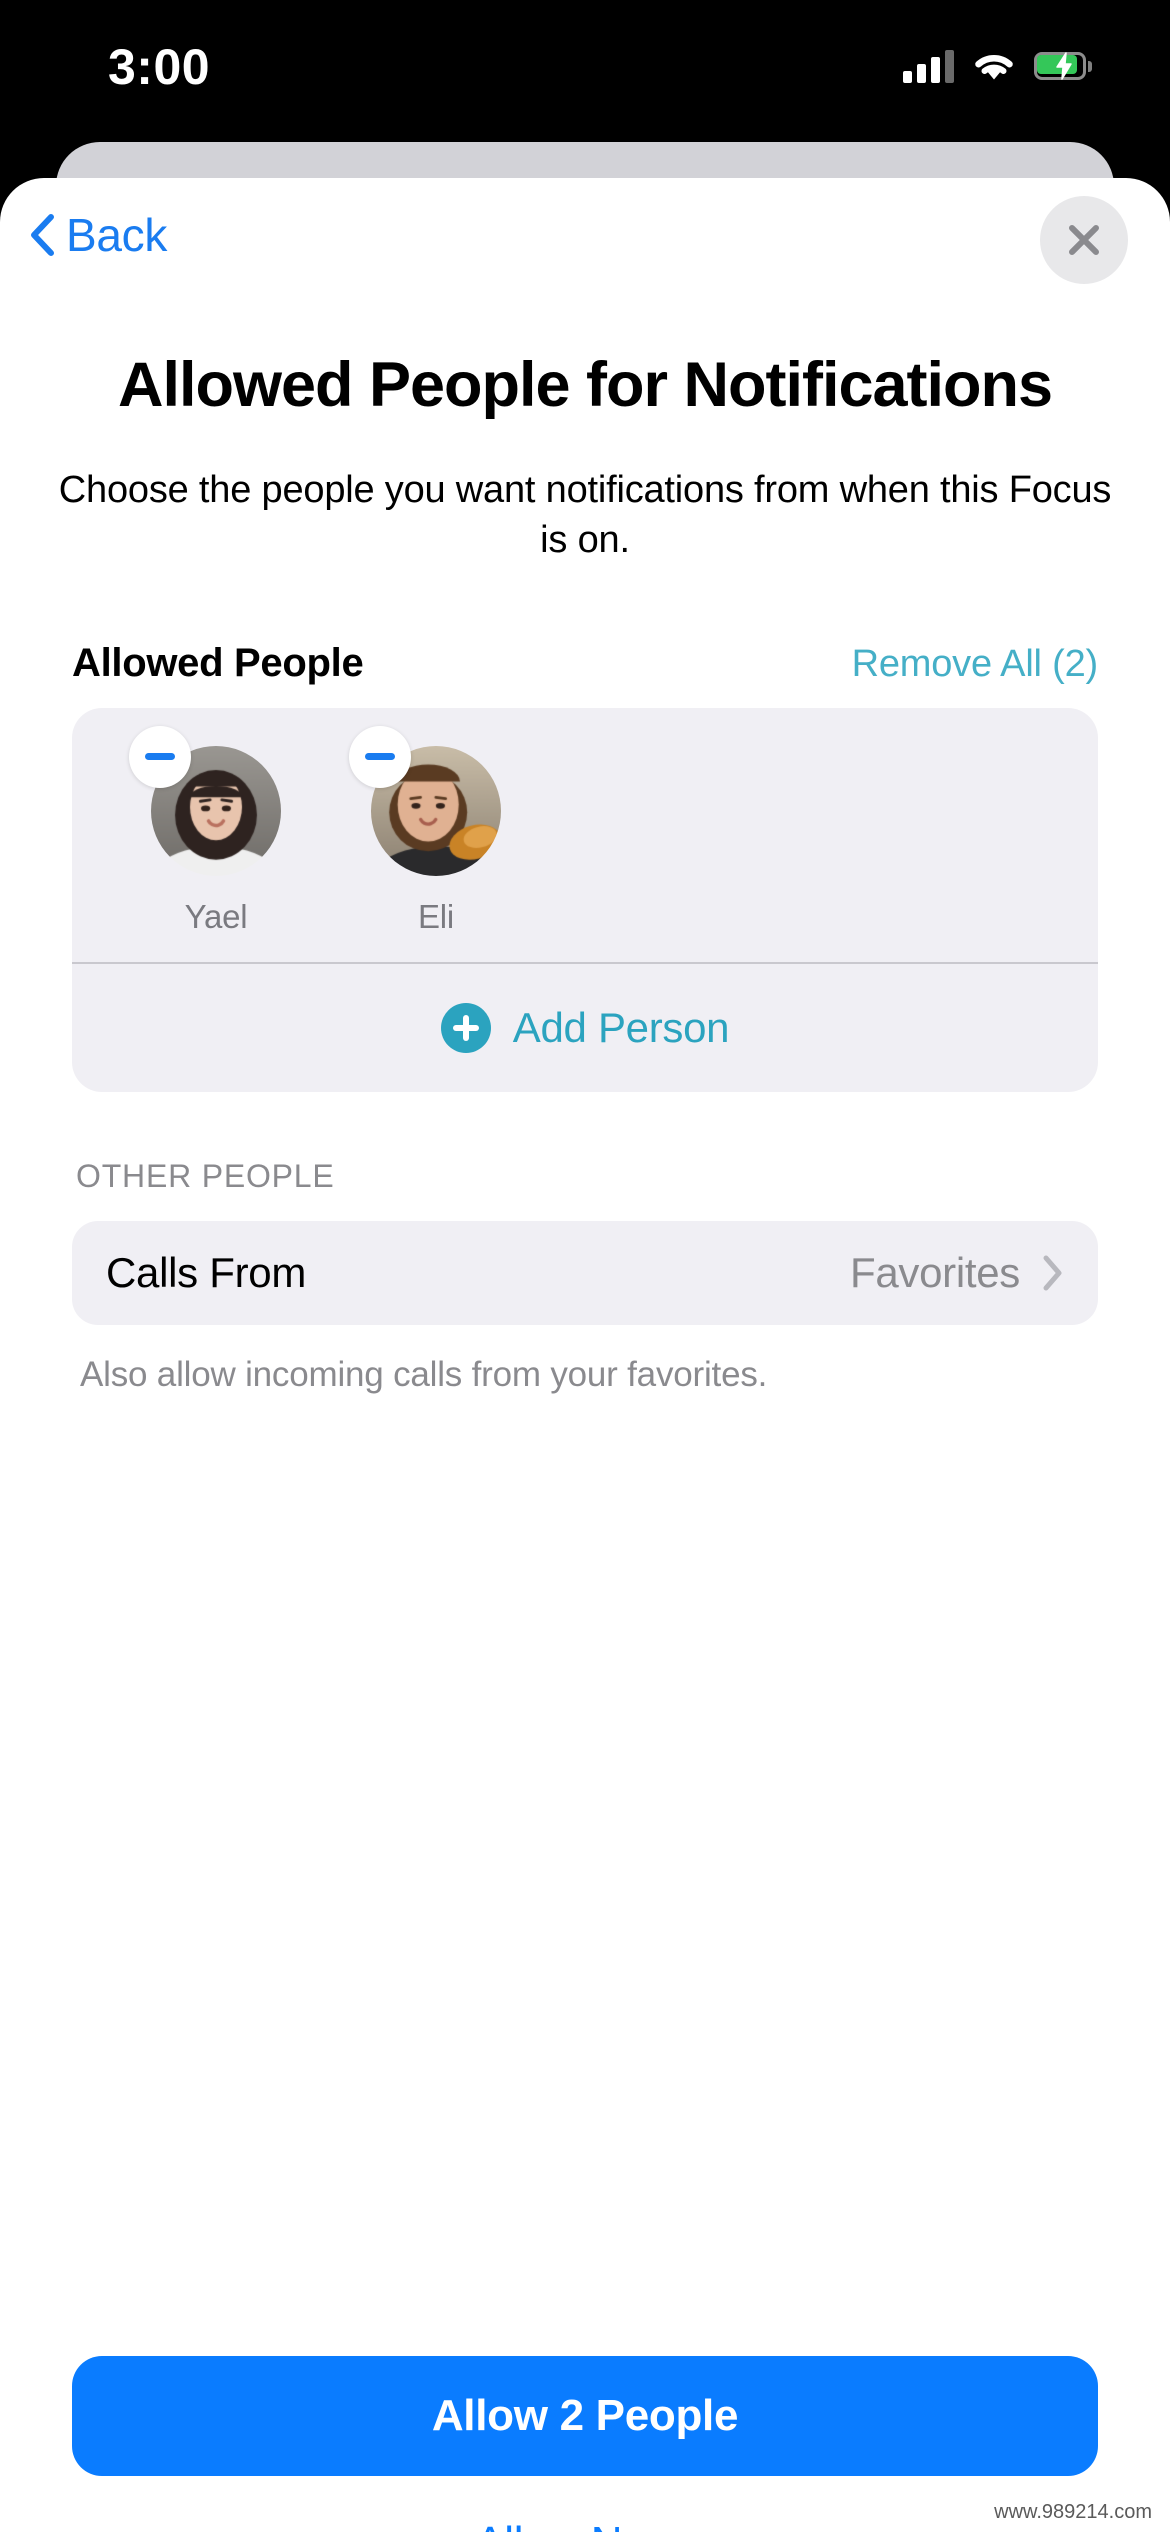  Describe the element at coordinates (159, 67) in the screenshot. I see `status-bar-time: 3:00` at that location.